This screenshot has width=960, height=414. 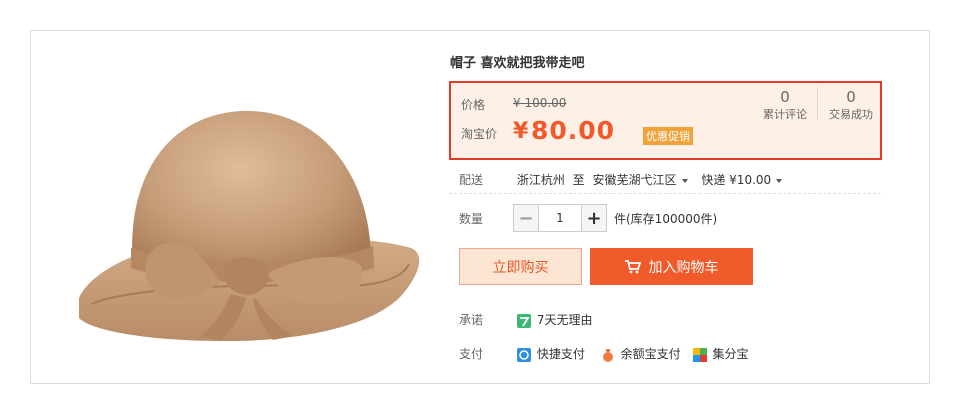 I want to click on jifenbao-icon, so click(x=699, y=354).